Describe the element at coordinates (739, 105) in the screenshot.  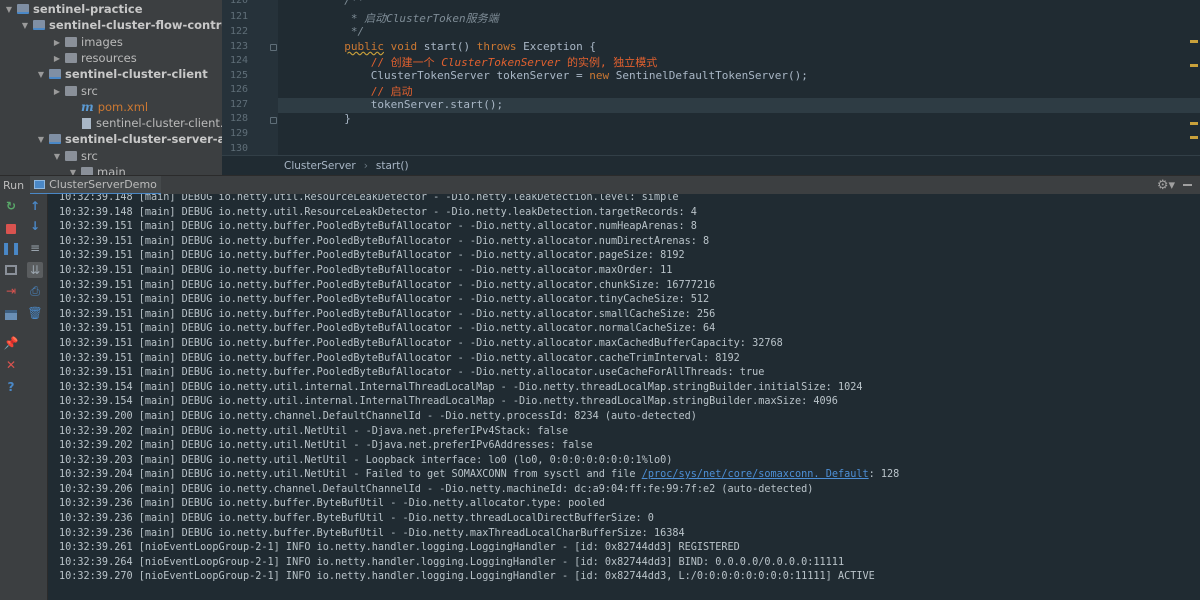
I see `code-line-current: tokenServer.start();` at that location.